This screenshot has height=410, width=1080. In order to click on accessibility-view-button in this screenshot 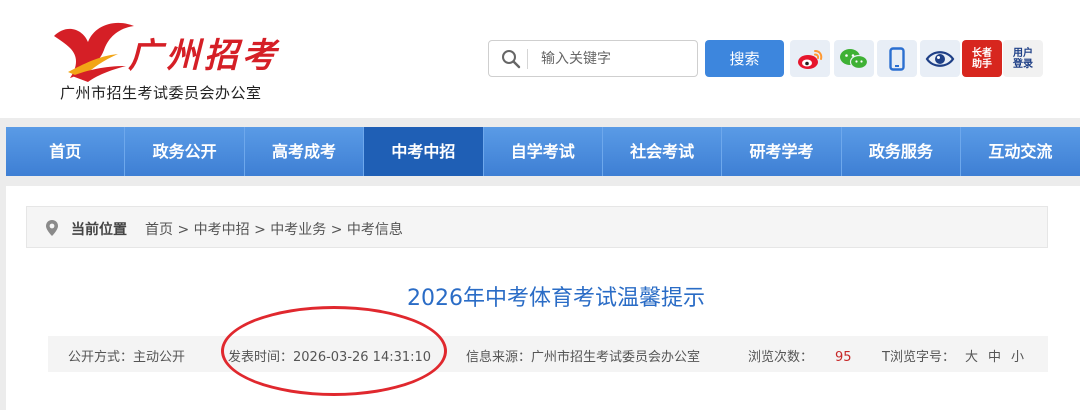, I will do `click(940, 58)`.